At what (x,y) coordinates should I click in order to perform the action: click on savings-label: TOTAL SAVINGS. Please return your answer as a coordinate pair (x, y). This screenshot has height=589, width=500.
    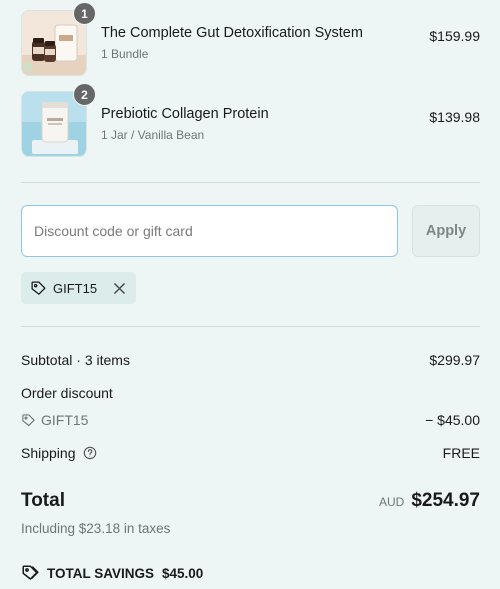
    Looking at the image, I should click on (101, 573).